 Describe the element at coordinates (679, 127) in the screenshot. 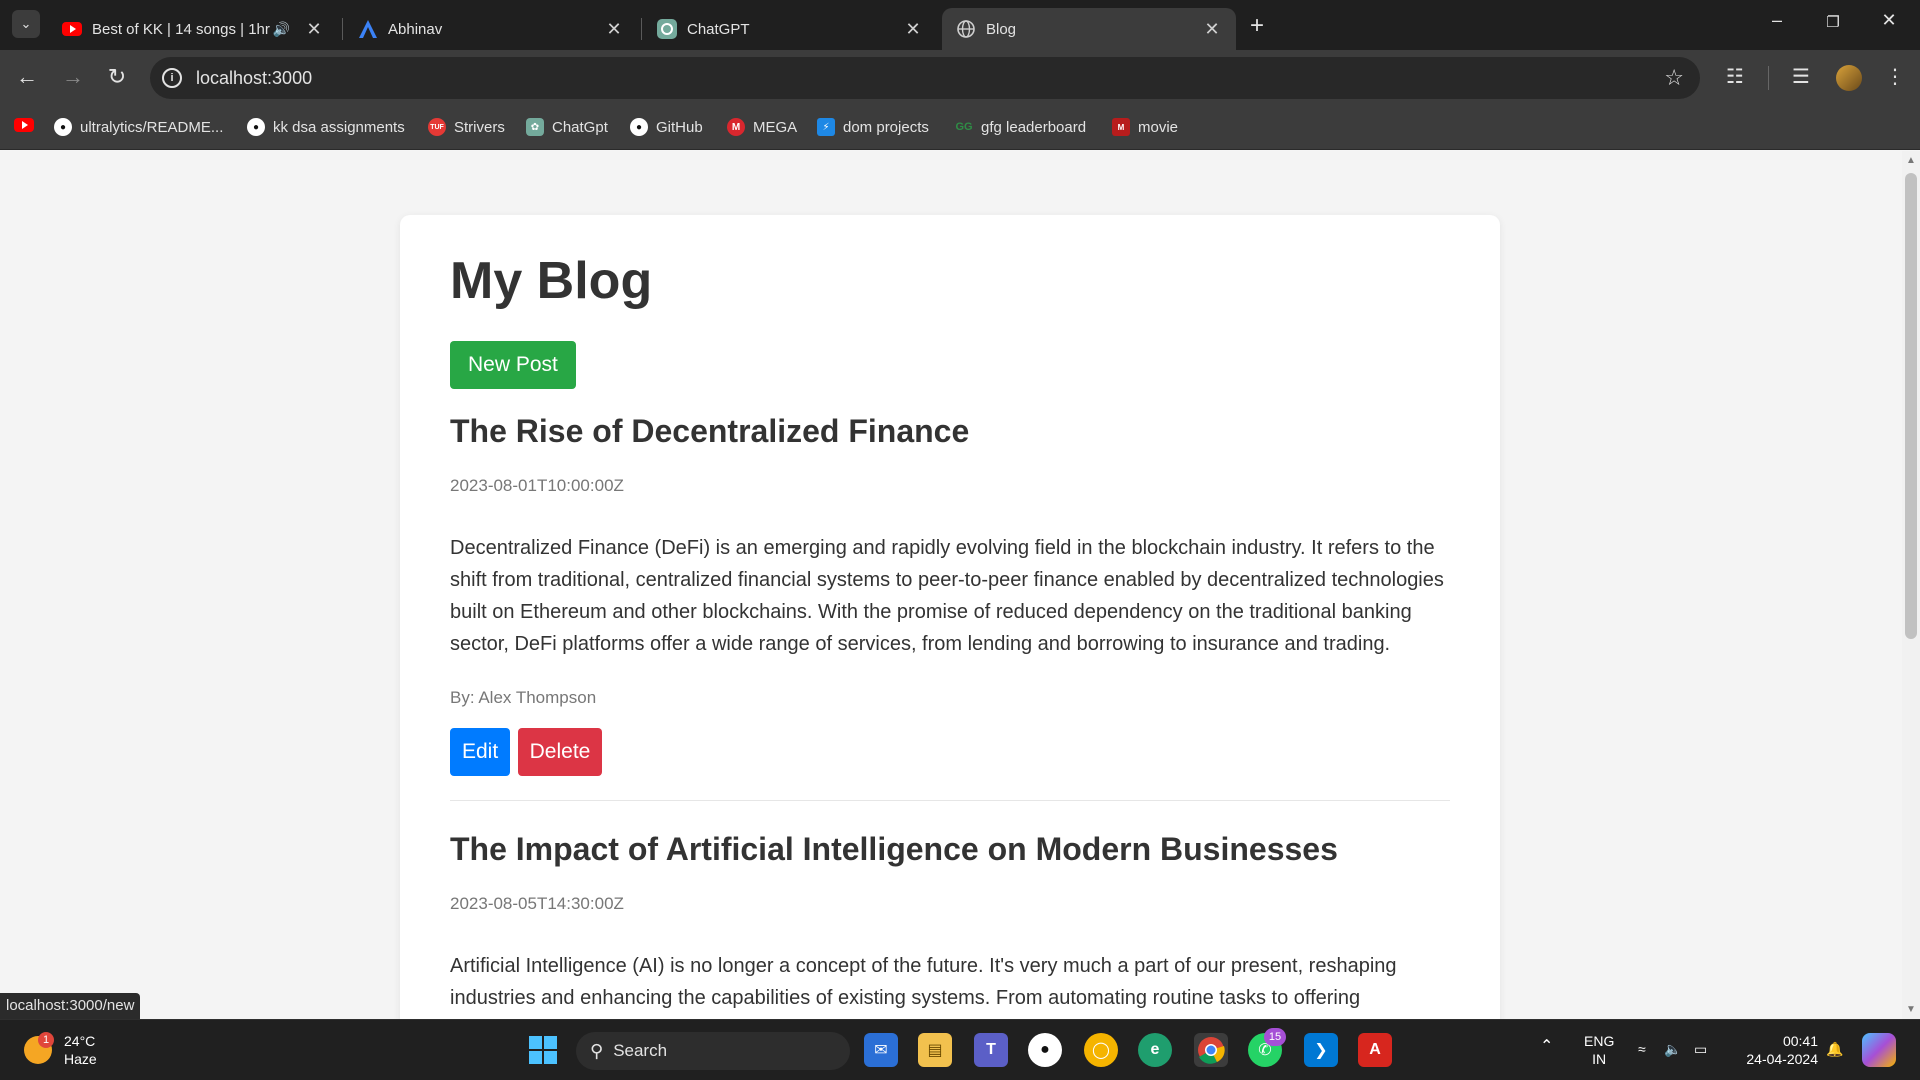

I see `bookmark-label: GitHub` at that location.